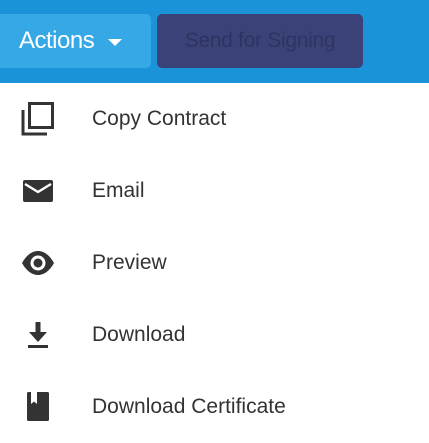  Describe the element at coordinates (38, 263) in the screenshot. I see `eye-icon` at that location.